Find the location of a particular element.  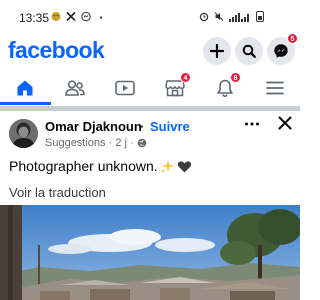

friends-icon is located at coordinates (75, 88).